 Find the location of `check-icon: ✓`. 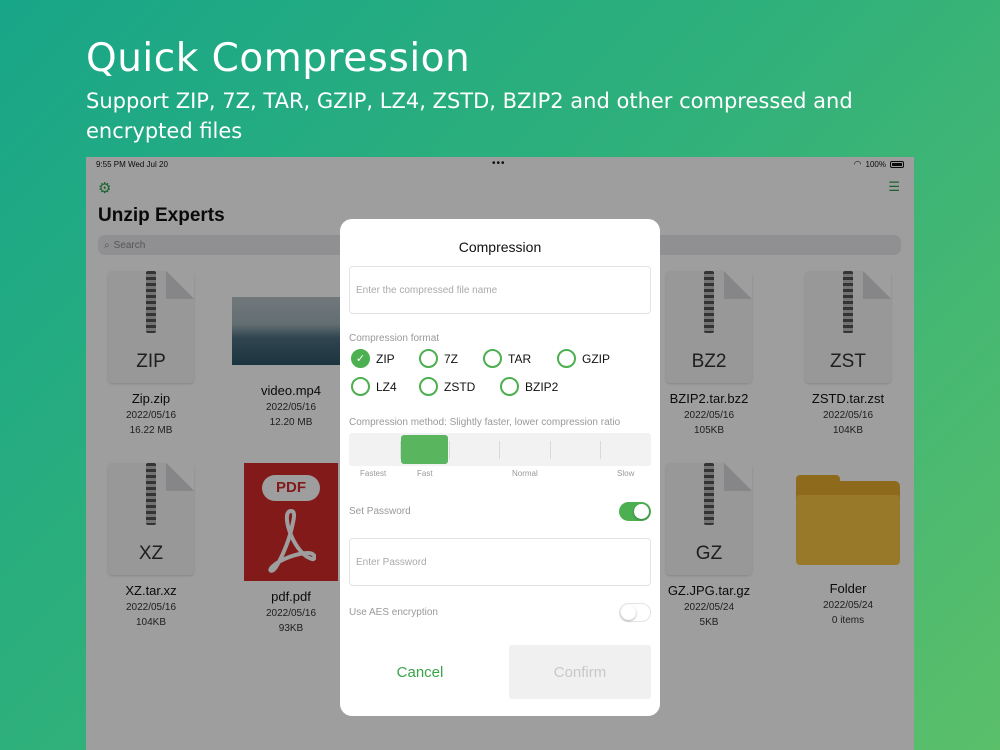

check-icon: ✓ is located at coordinates (360, 358).